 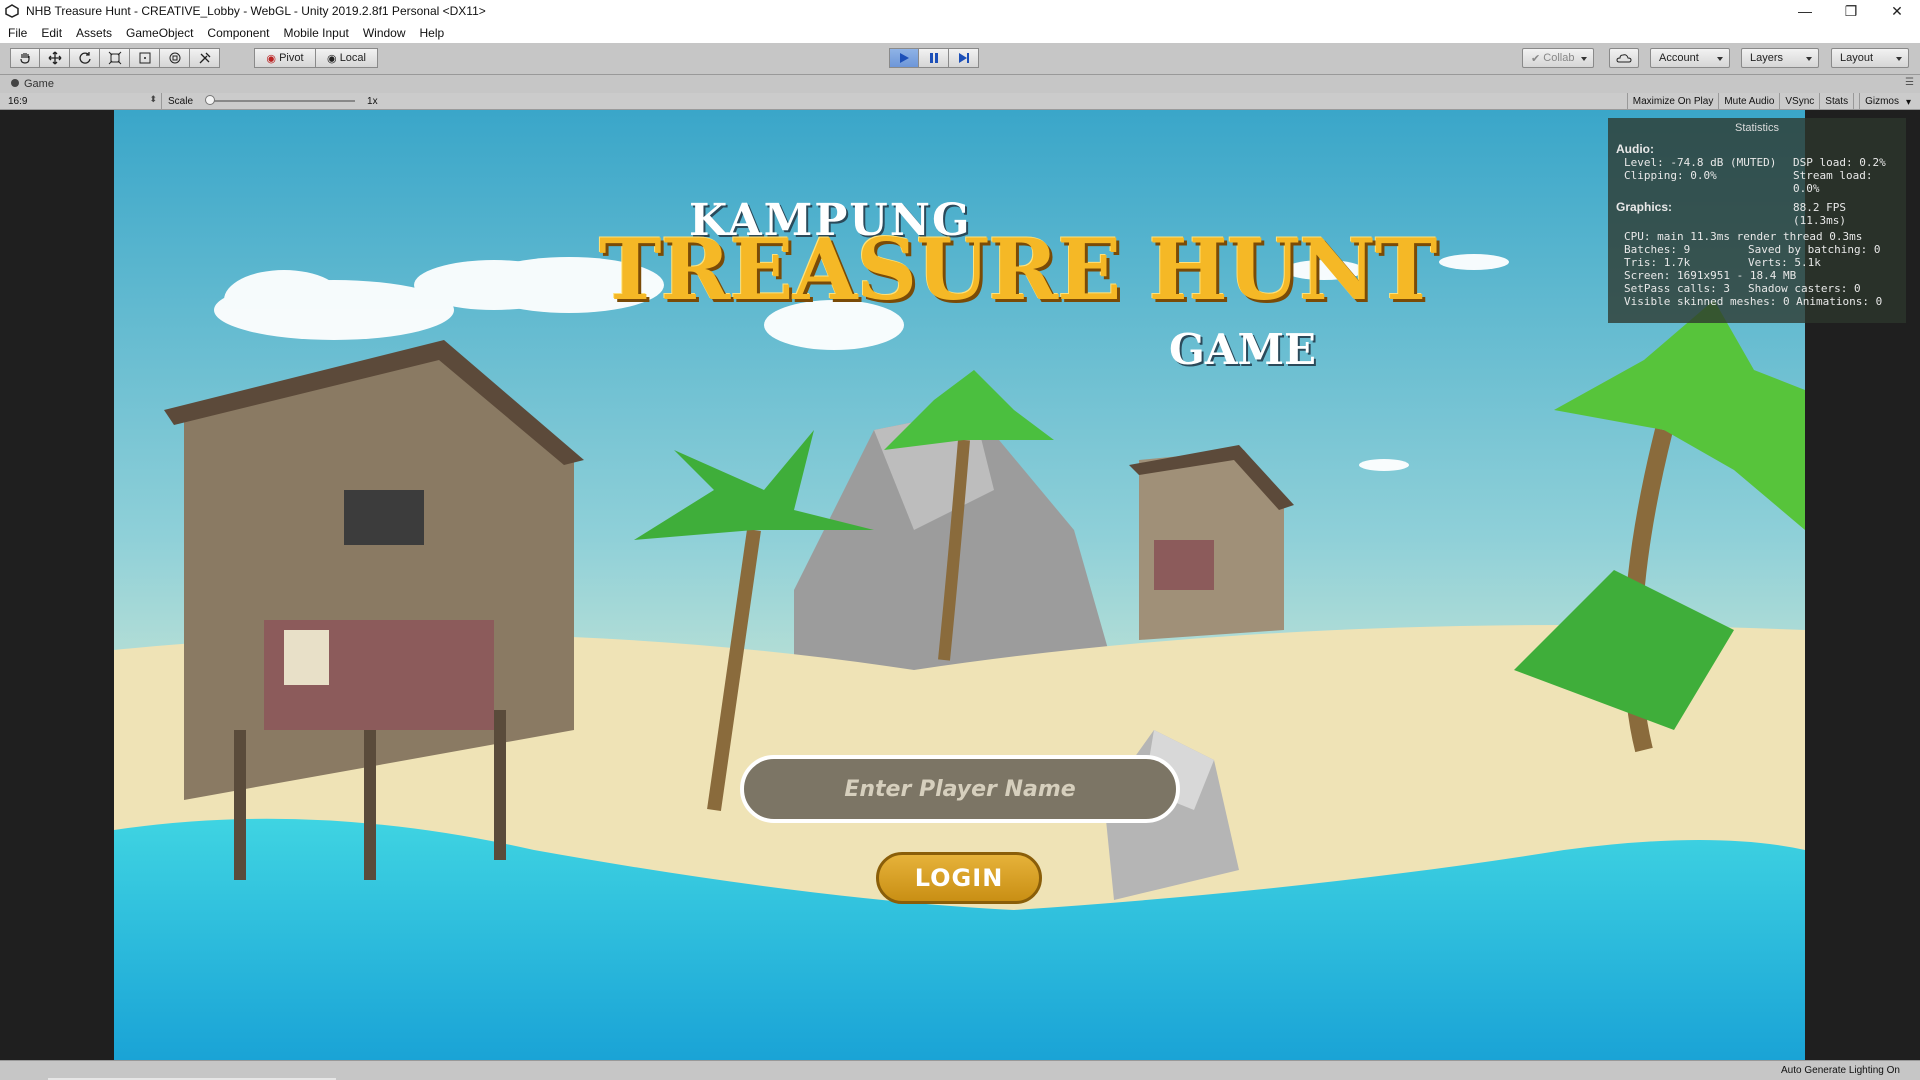 I want to click on transform-tools, so click(x=115, y=58).